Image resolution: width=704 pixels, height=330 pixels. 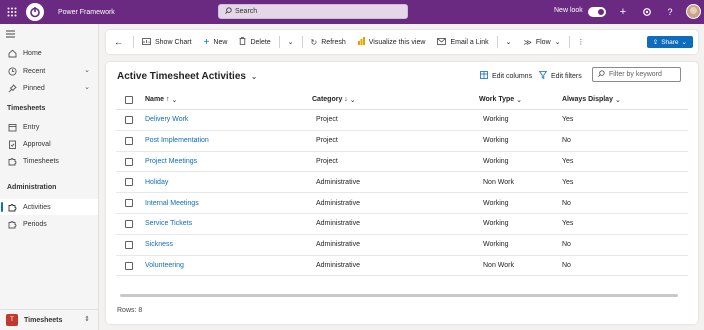 I want to click on app-logo-icon, so click(x=35, y=12).